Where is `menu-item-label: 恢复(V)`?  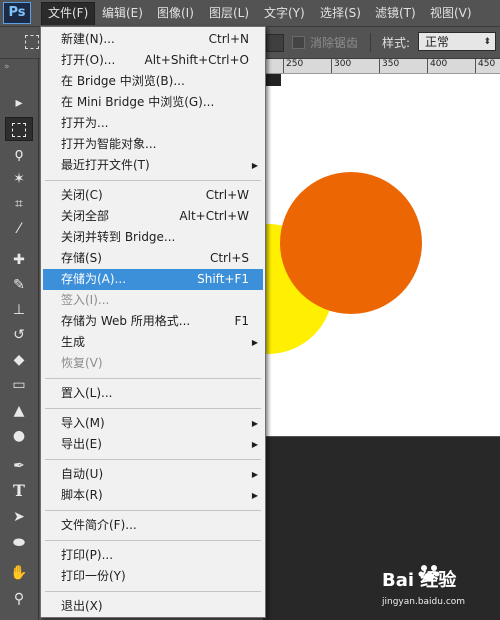
menu-item-label: 恢复(V) is located at coordinates (82, 363).